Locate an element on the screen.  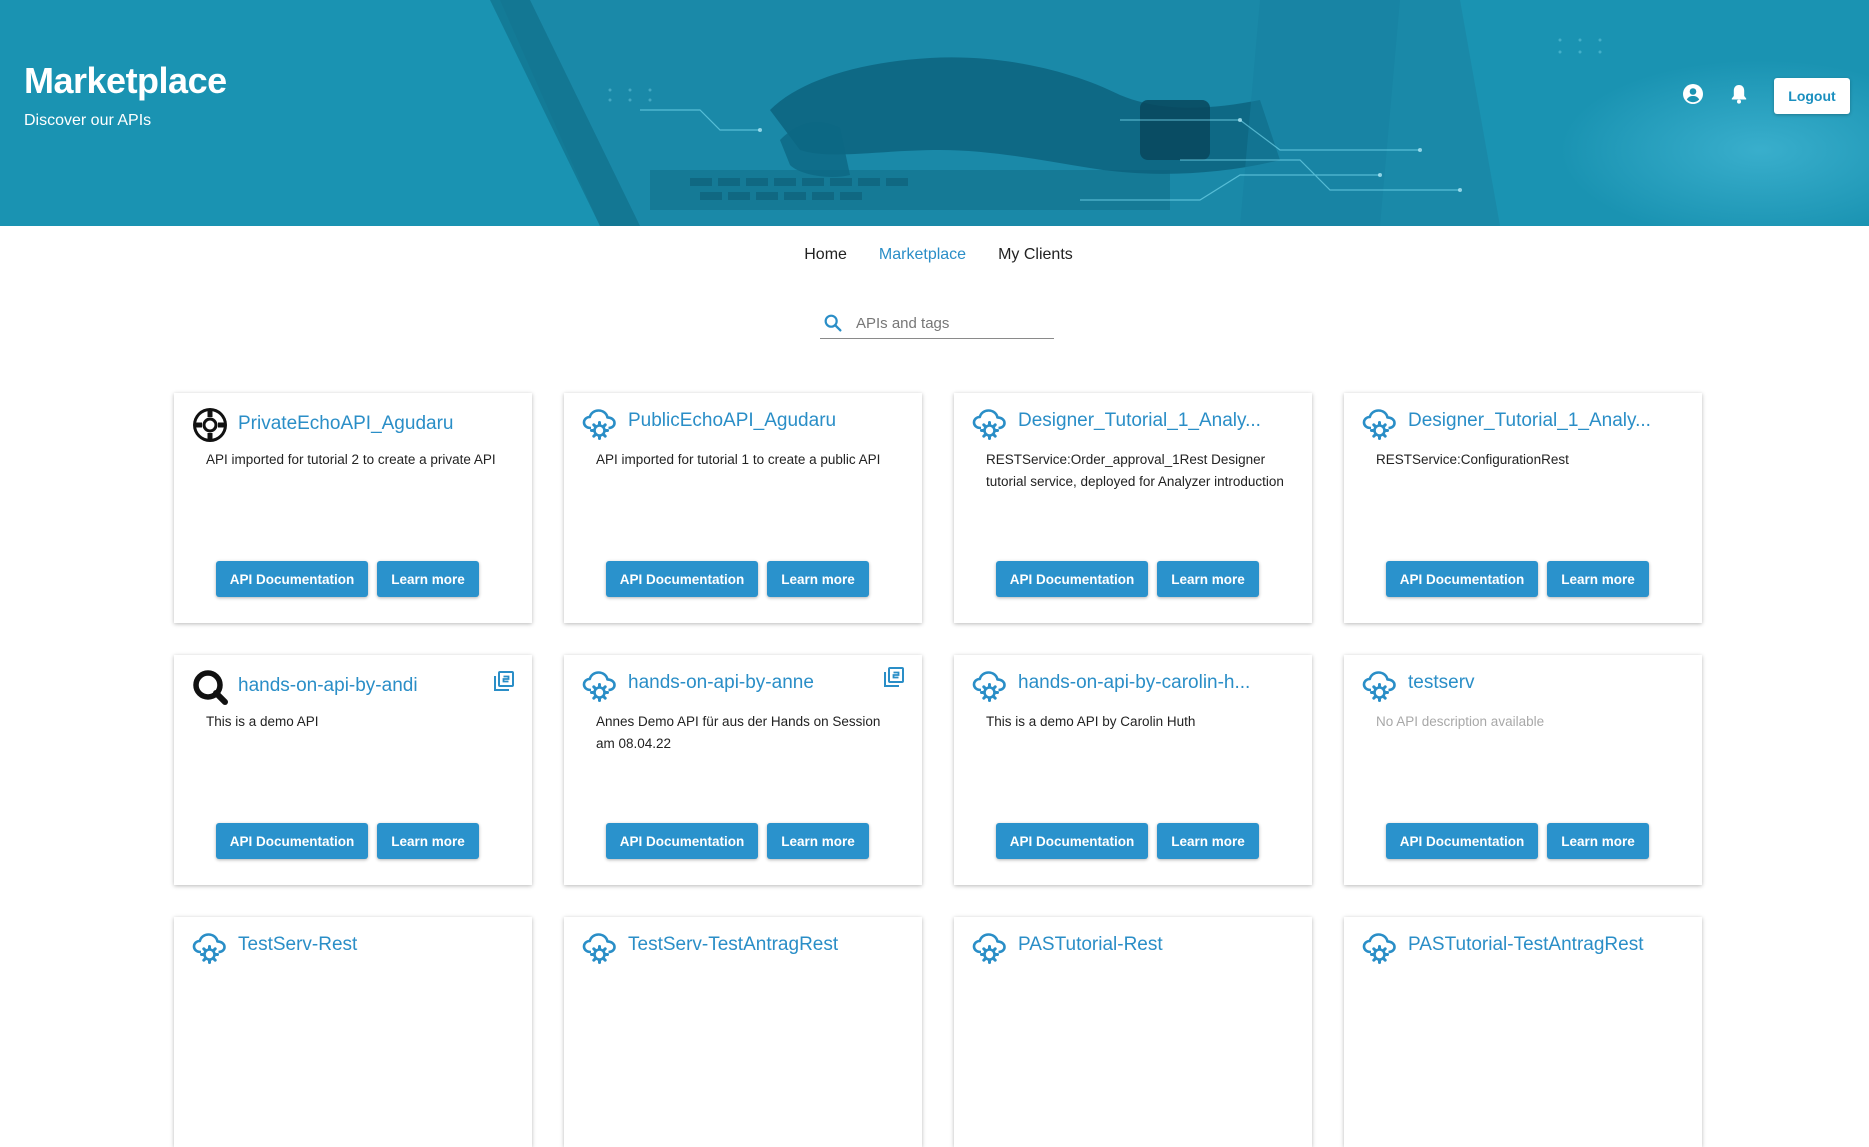
api-card: TestServ-Rest is located at coordinates (353, 1032).